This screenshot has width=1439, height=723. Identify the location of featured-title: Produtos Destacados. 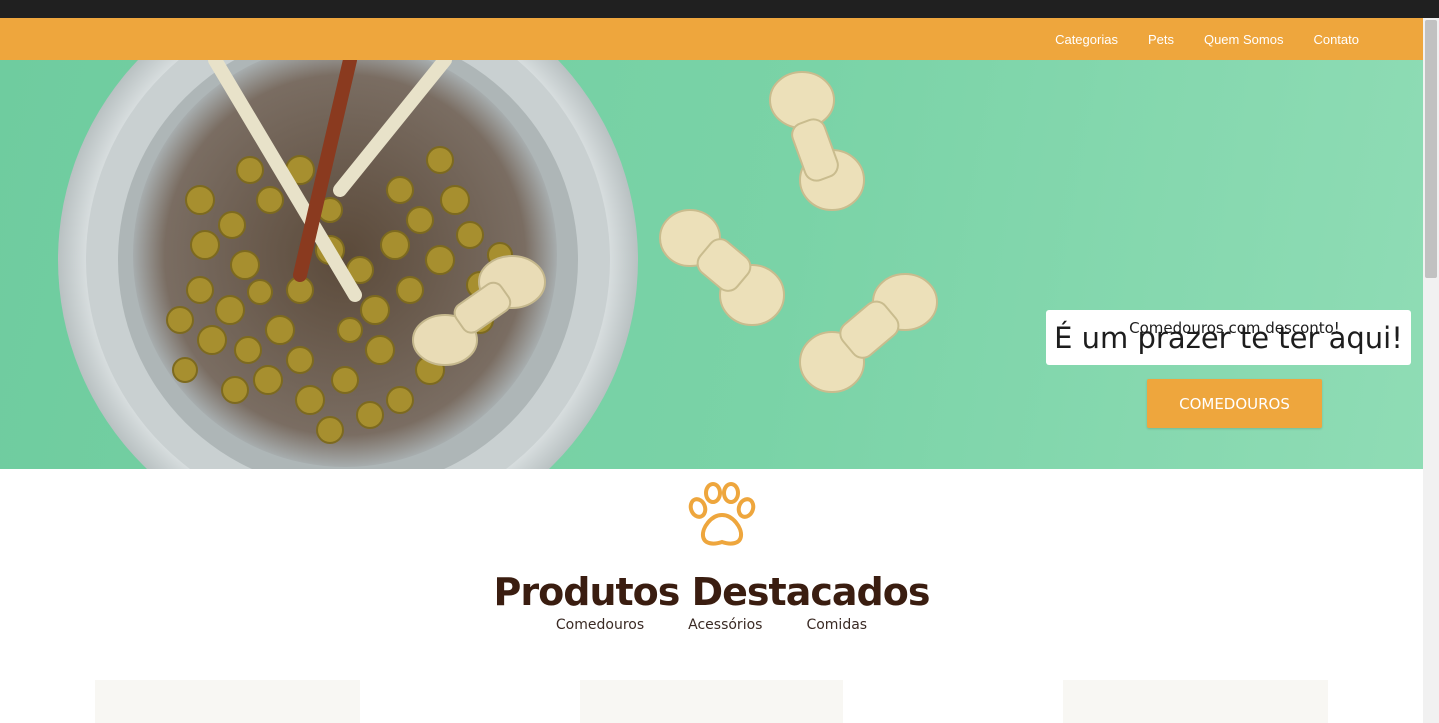
(712, 592).